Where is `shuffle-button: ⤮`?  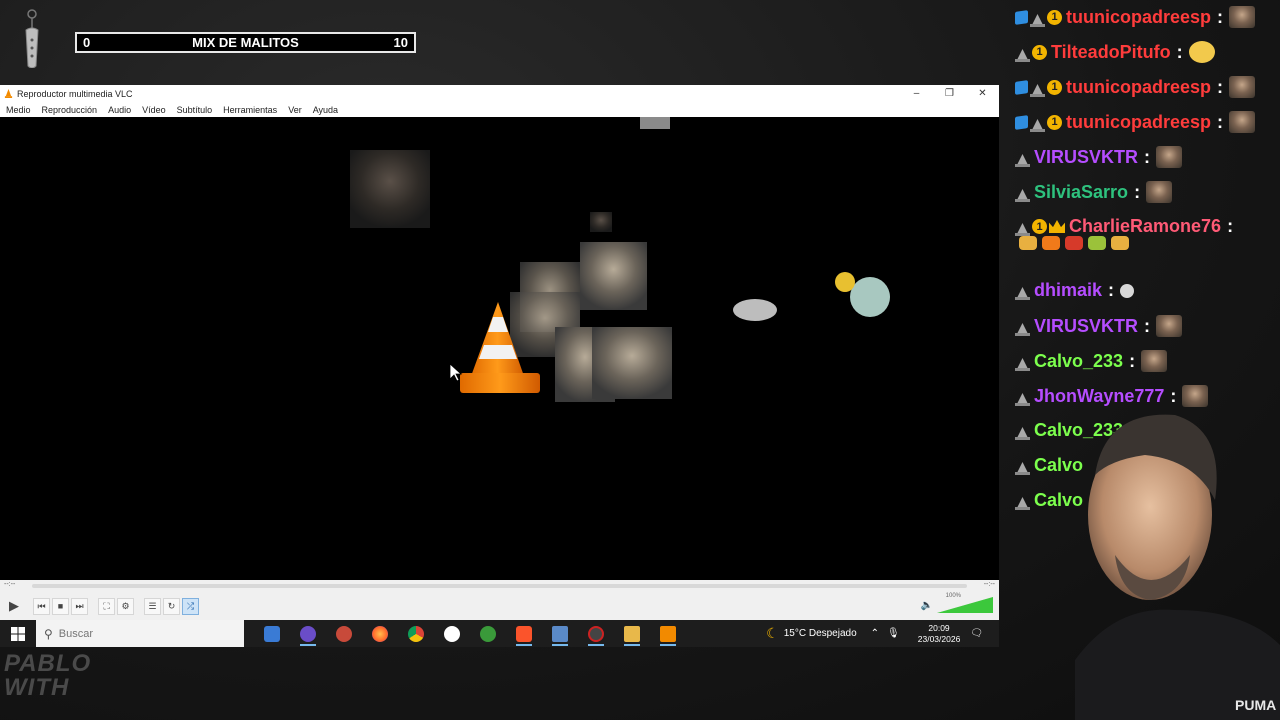 shuffle-button: ⤮ is located at coordinates (190, 606).